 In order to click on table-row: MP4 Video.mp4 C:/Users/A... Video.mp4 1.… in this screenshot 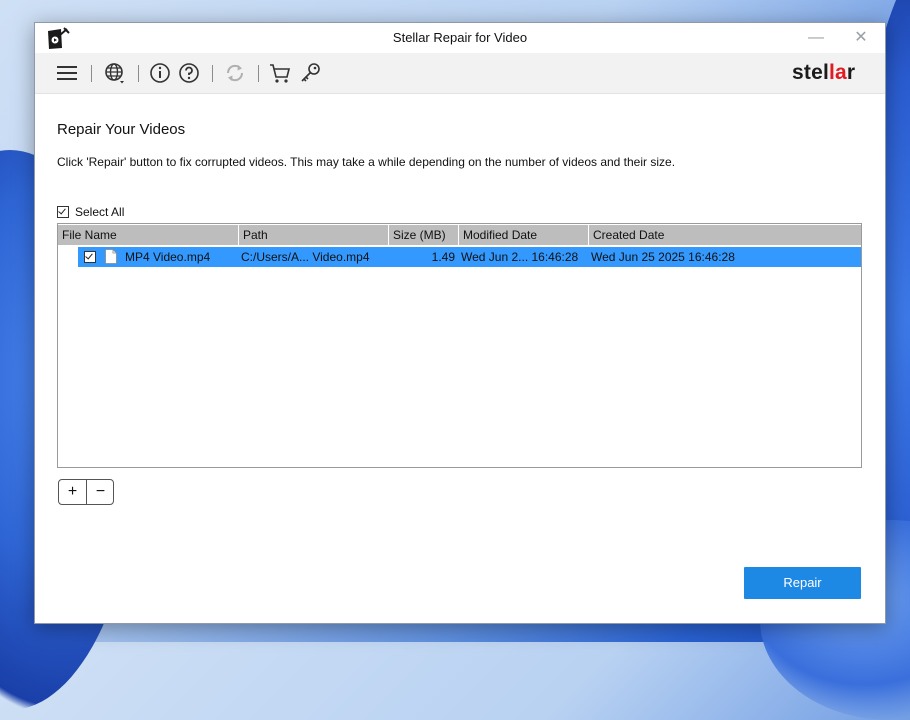, I will do `click(469, 257)`.